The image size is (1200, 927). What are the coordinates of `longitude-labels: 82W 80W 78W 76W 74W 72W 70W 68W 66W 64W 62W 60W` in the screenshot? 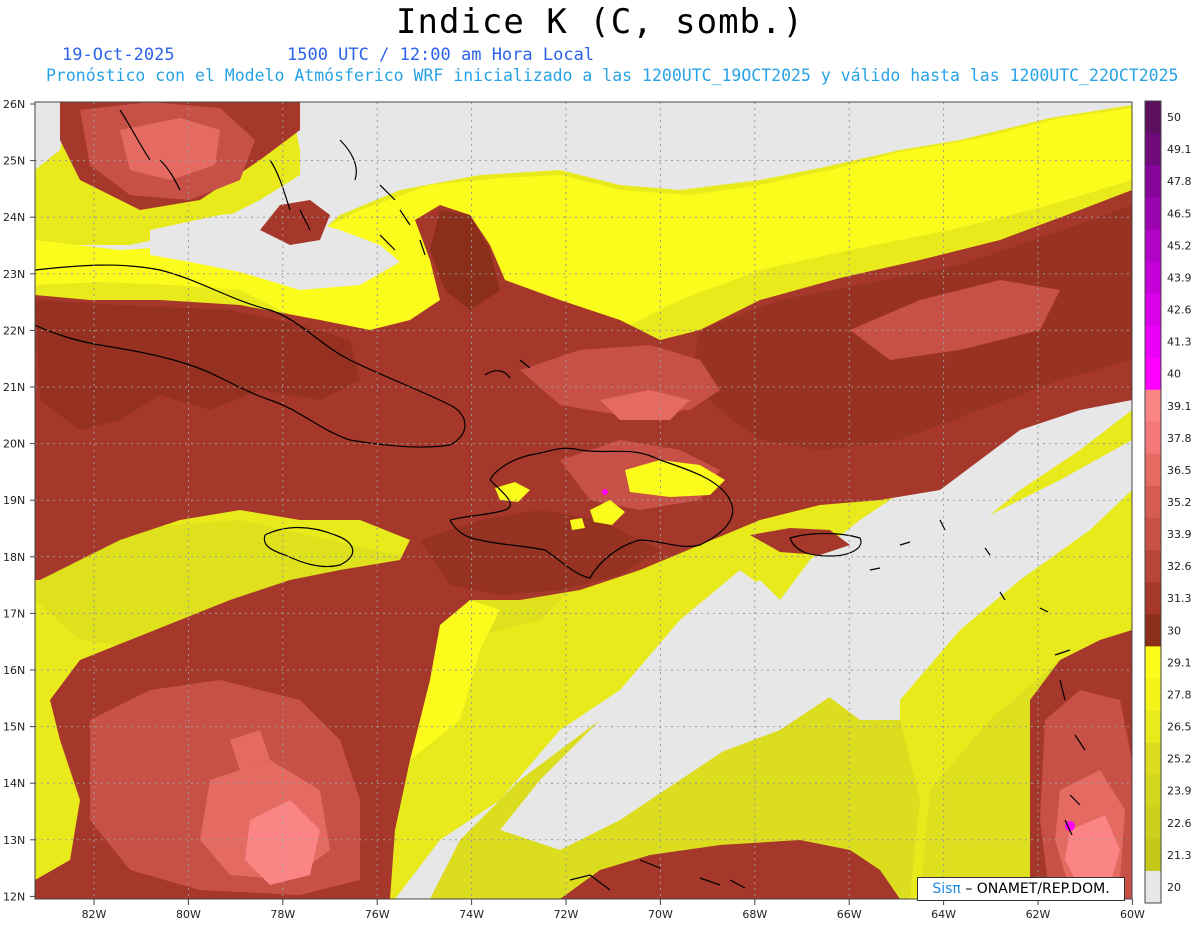 It's located at (613, 910).